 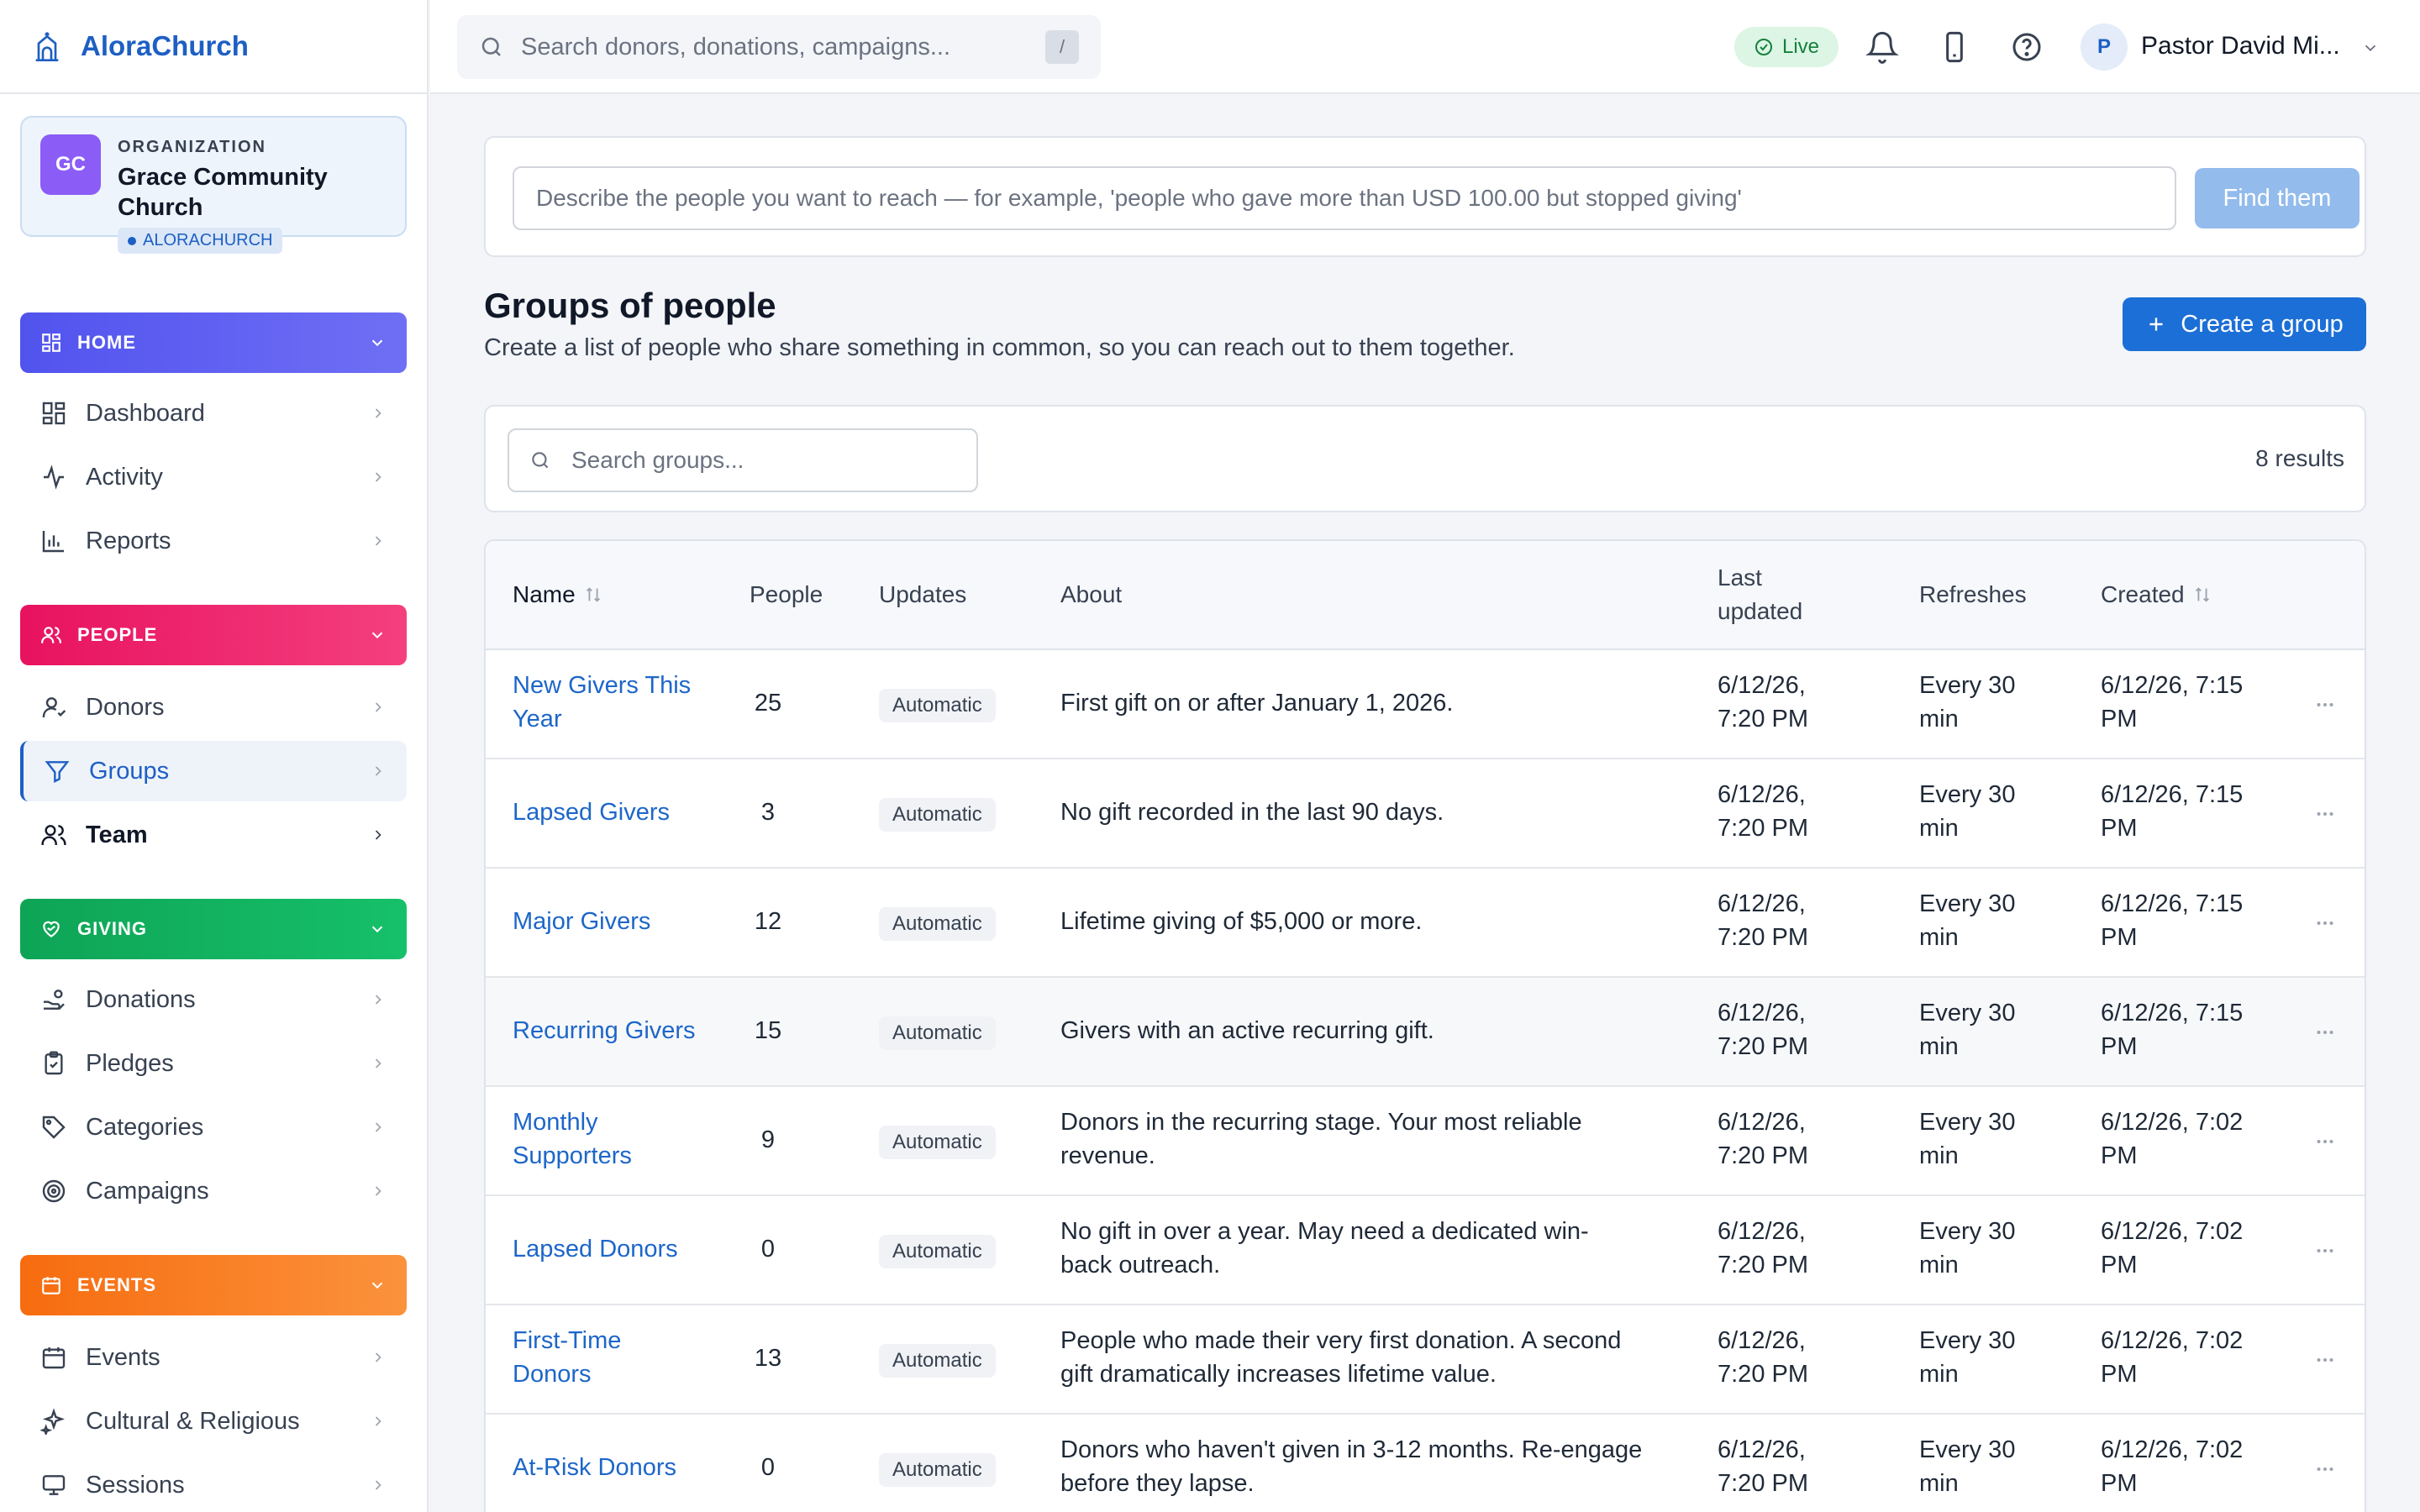 What do you see at coordinates (117, 834) in the screenshot?
I see `sidebar-item-label: Team` at bounding box center [117, 834].